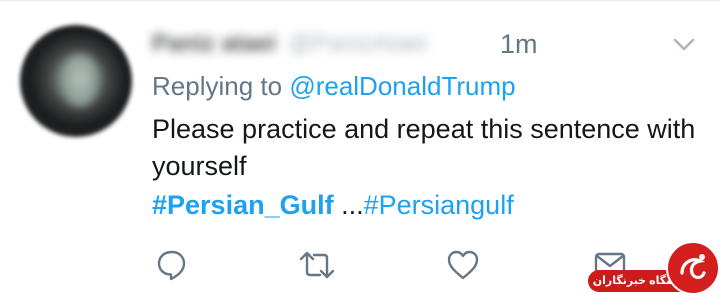 This screenshot has width=720, height=298. I want to click on reply-button, so click(172, 265).